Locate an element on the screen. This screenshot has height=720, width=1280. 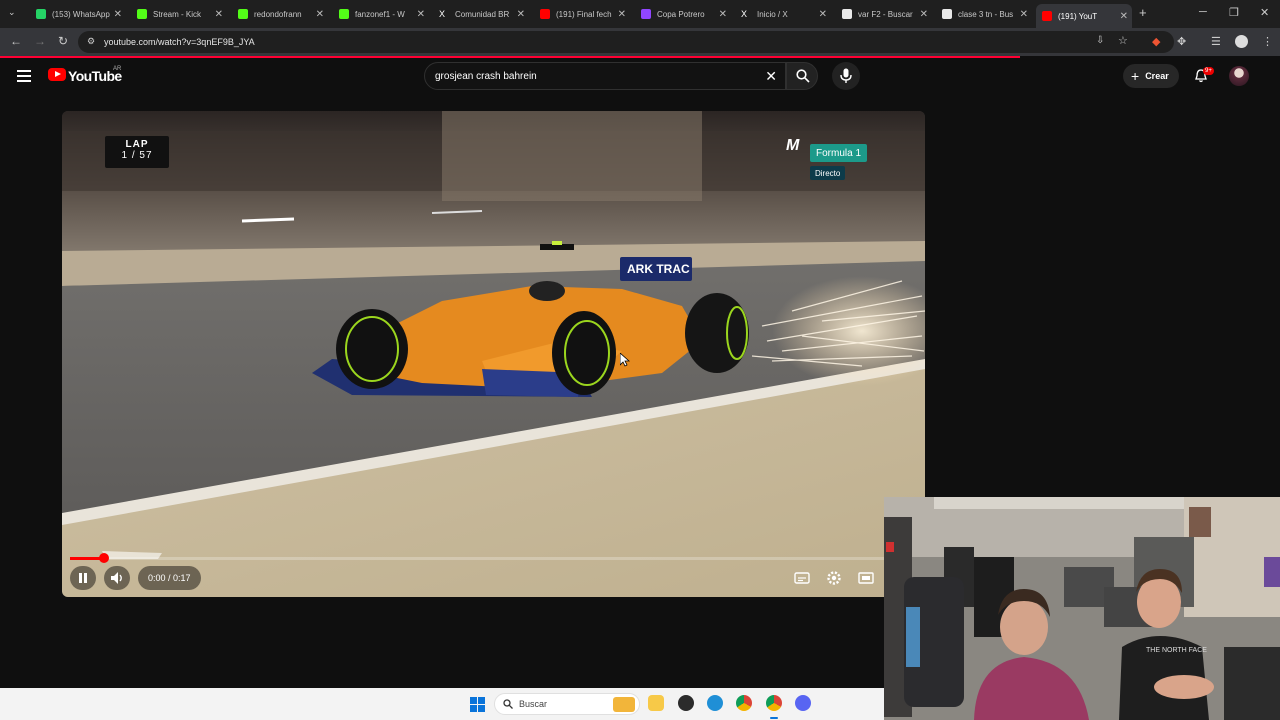
hamburger-menu-icon is located at coordinates (24, 76).